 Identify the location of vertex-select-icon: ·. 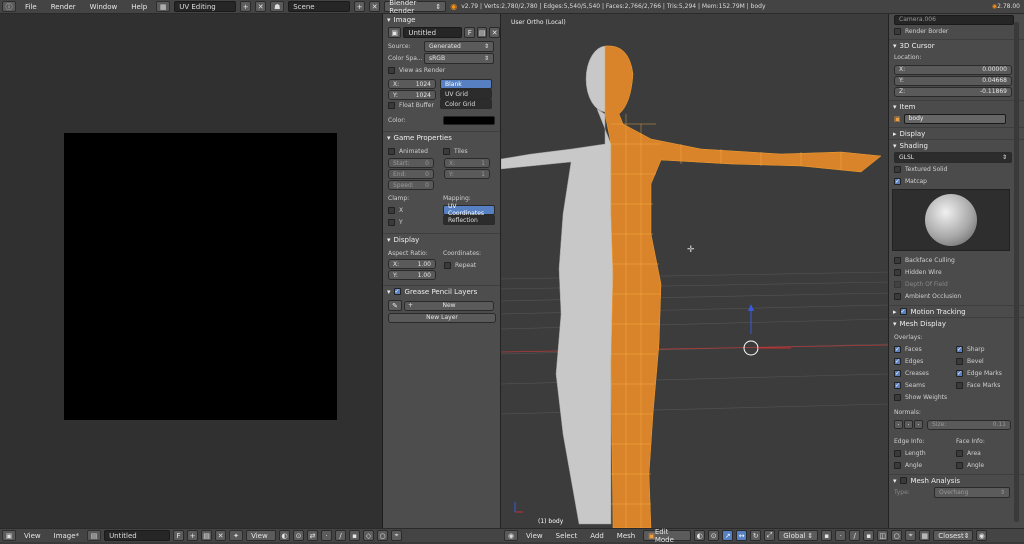
(327, 535).